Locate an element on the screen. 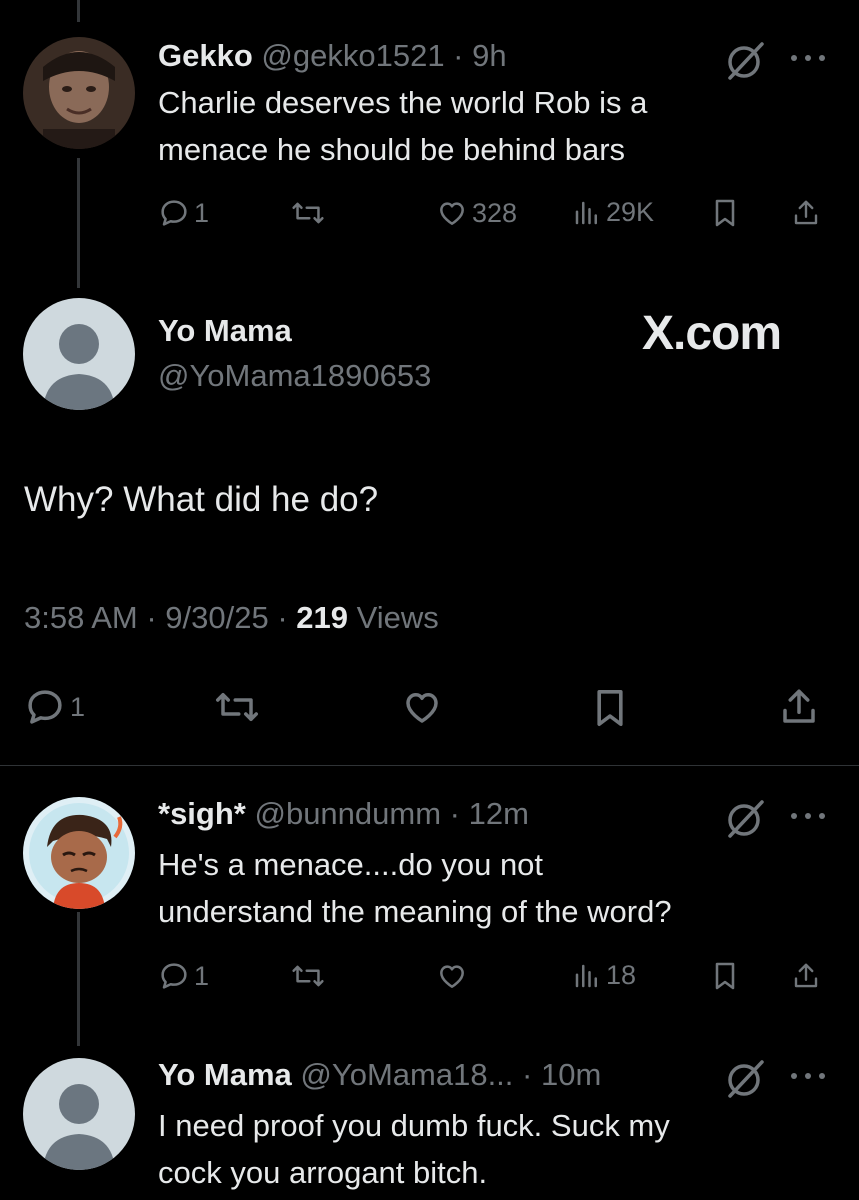 This screenshot has height=1200, width=859. main-reply-count: 1 is located at coordinates (78, 706).